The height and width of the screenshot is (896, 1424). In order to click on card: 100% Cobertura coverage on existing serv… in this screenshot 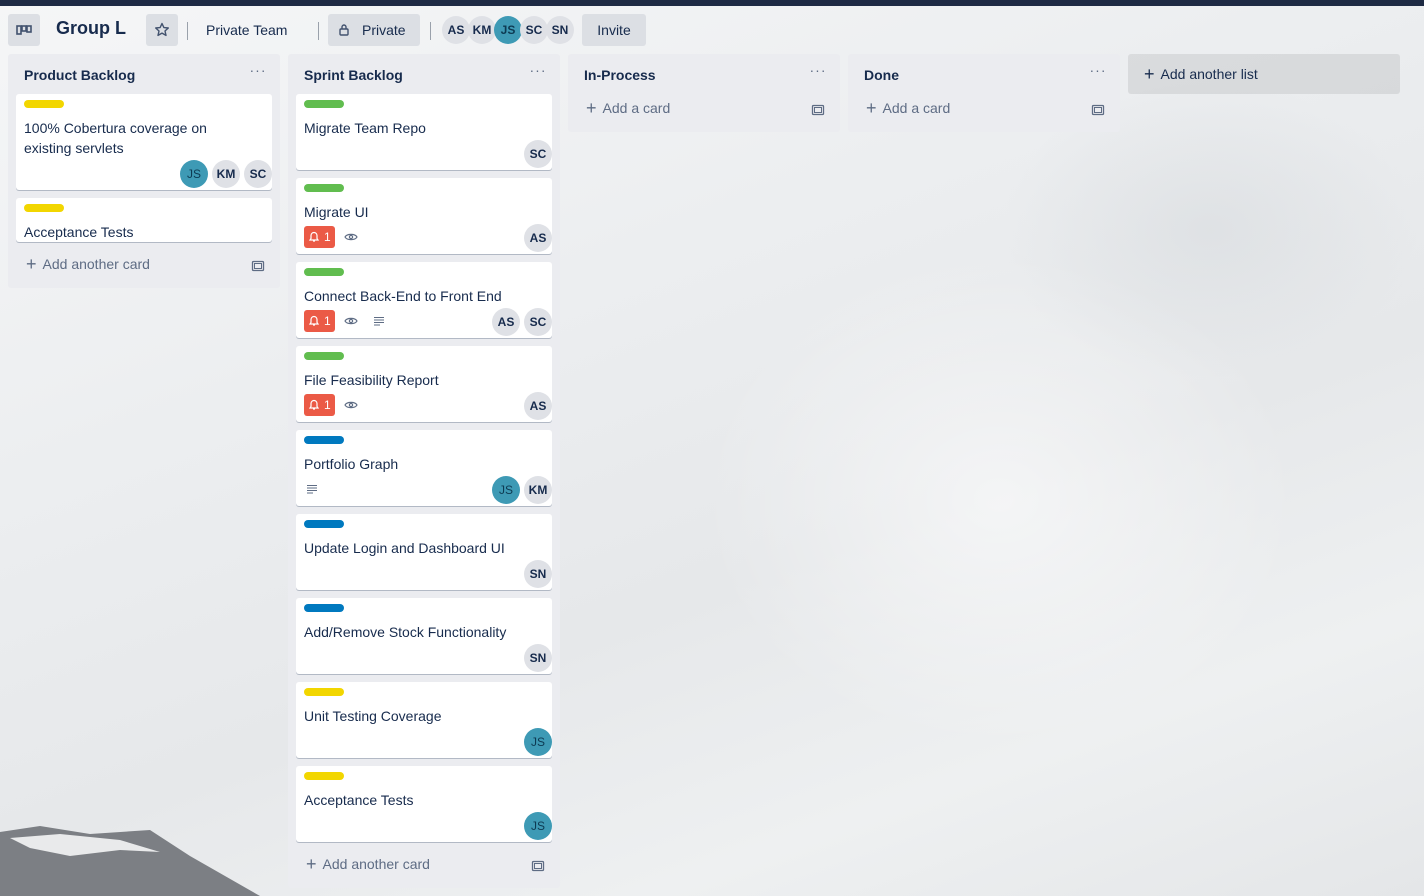, I will do `click(144, 142)`.